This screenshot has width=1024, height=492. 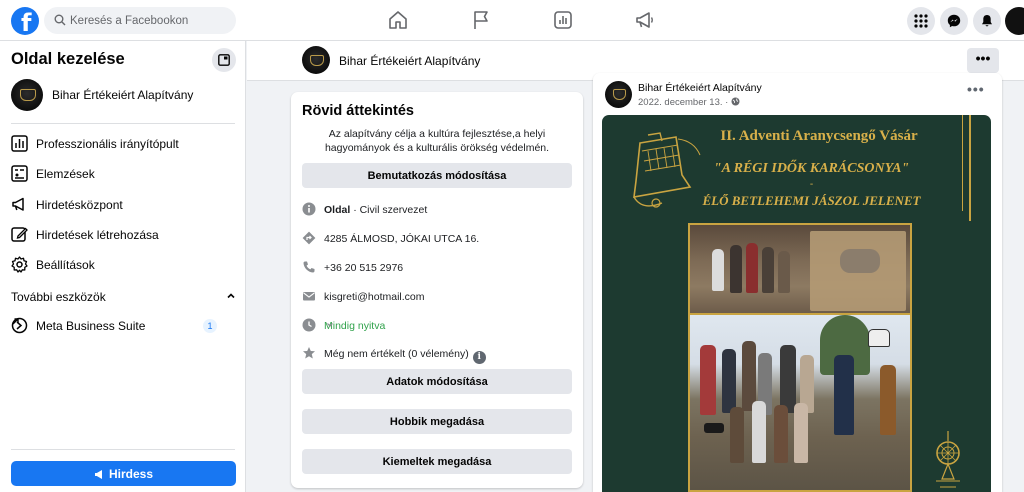 I want to click on address-text: 4285 ÁLMOSD, JÓKAI UTCA 16., so click(x=402, y=239).